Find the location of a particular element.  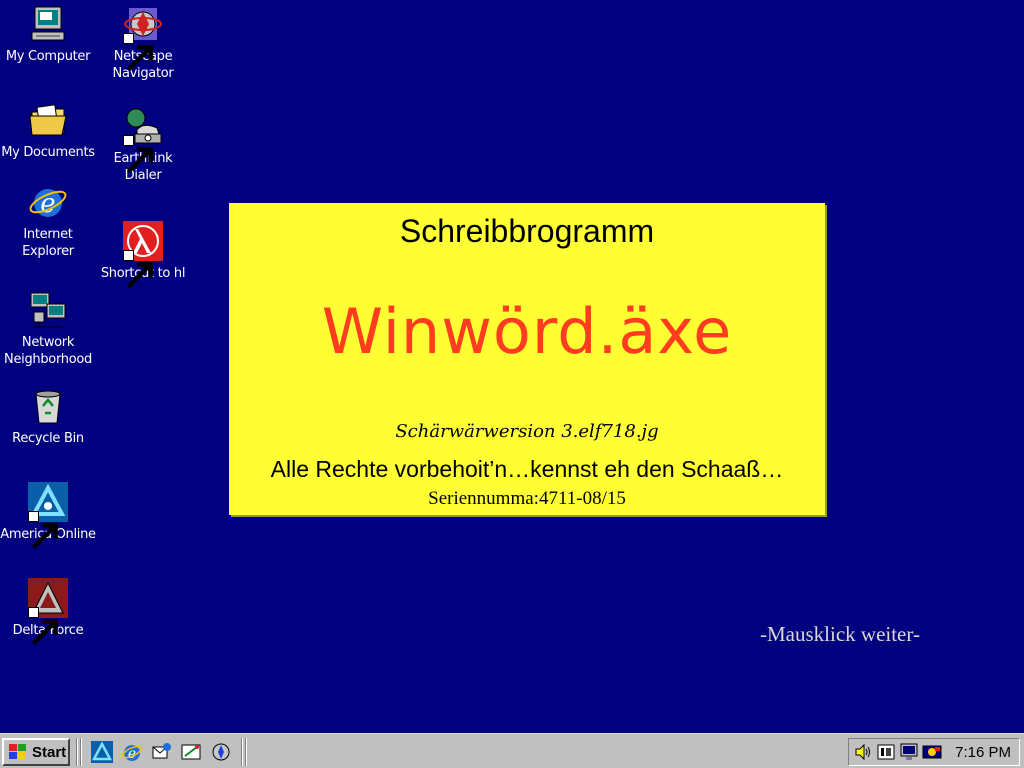

desktop-icon-shortcut-to-hl: Shortcut to hl is located at coordinates (143, 255).